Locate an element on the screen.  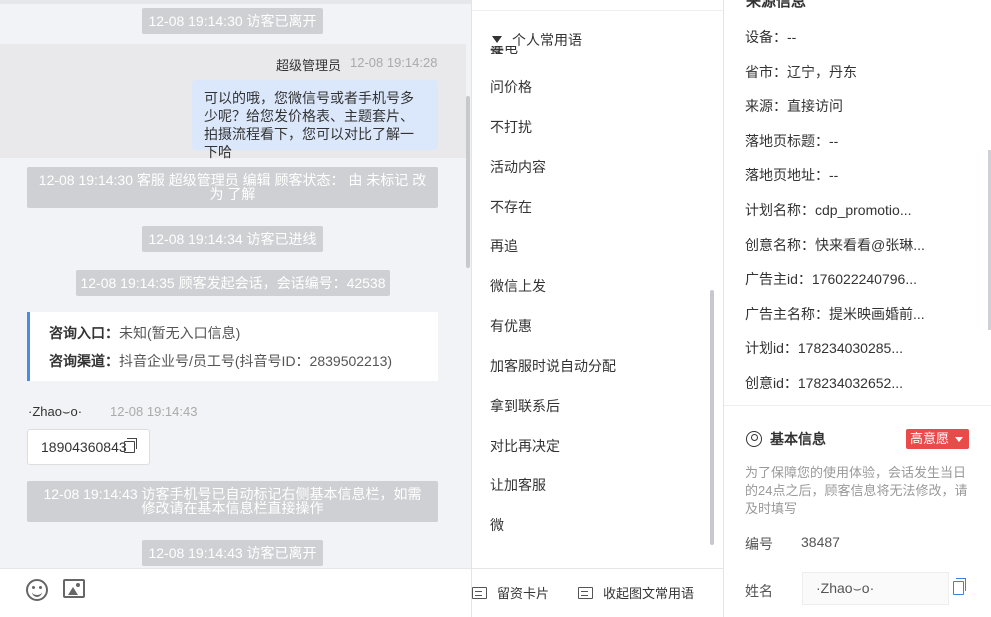
basic-info-header: 基本信息 is located at coordinates (786, 439).